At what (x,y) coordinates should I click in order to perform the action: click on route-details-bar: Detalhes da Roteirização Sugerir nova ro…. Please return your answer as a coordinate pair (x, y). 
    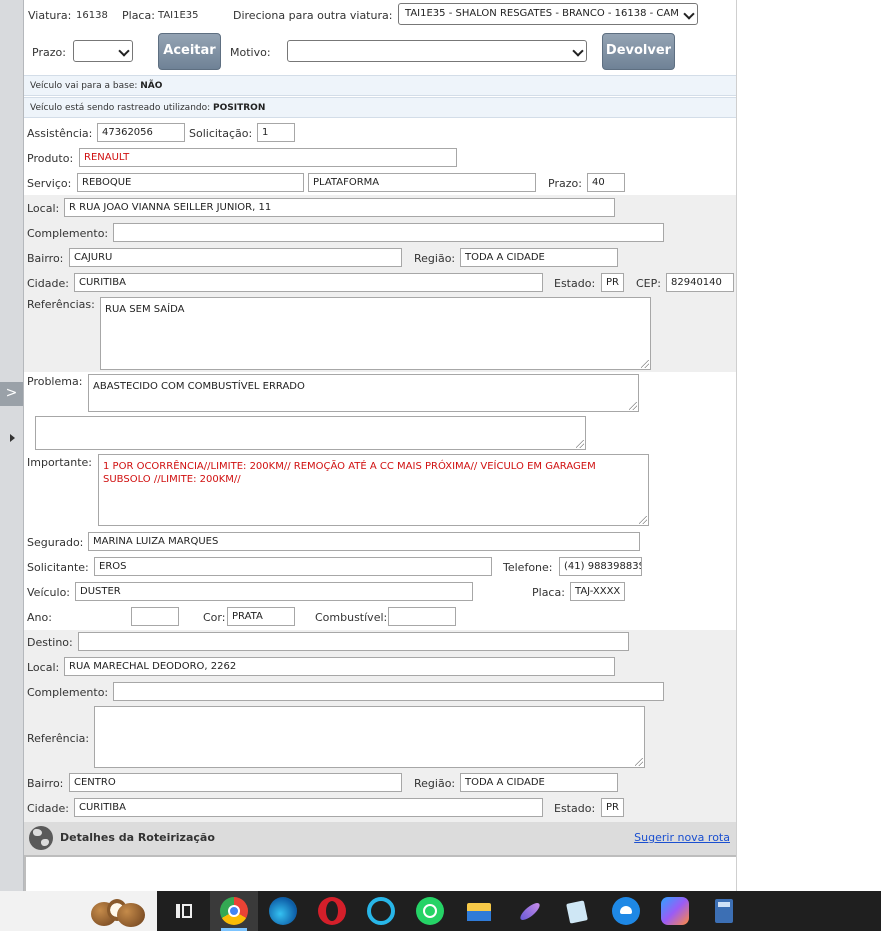
    Looking at the image, I should click on (380, 838).